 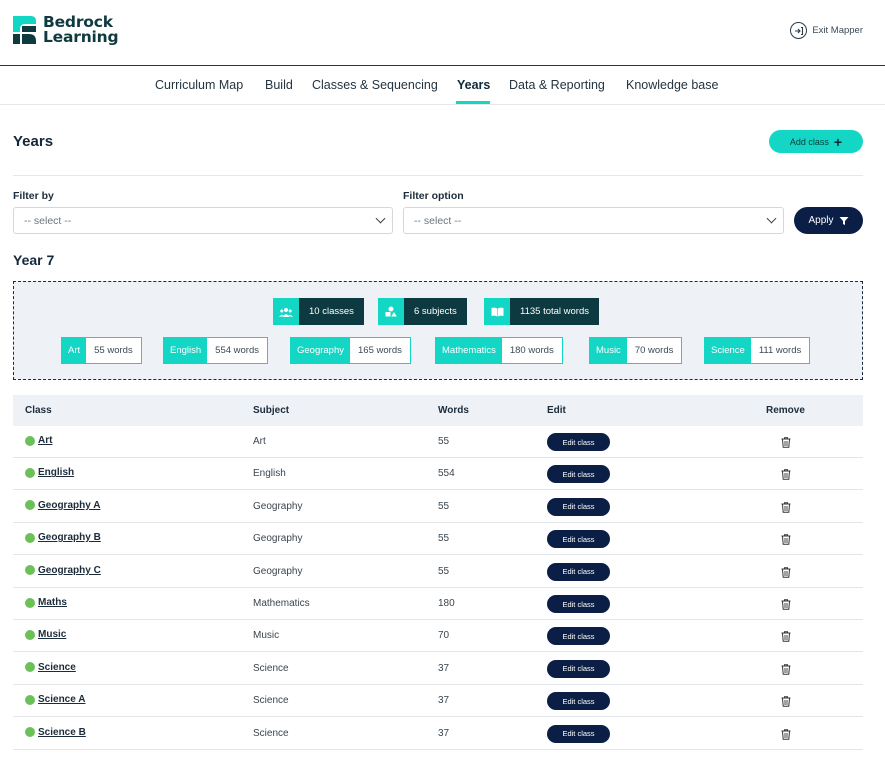 I want to click on subject-tag-words: 165 words, so click(x=380, y=350).